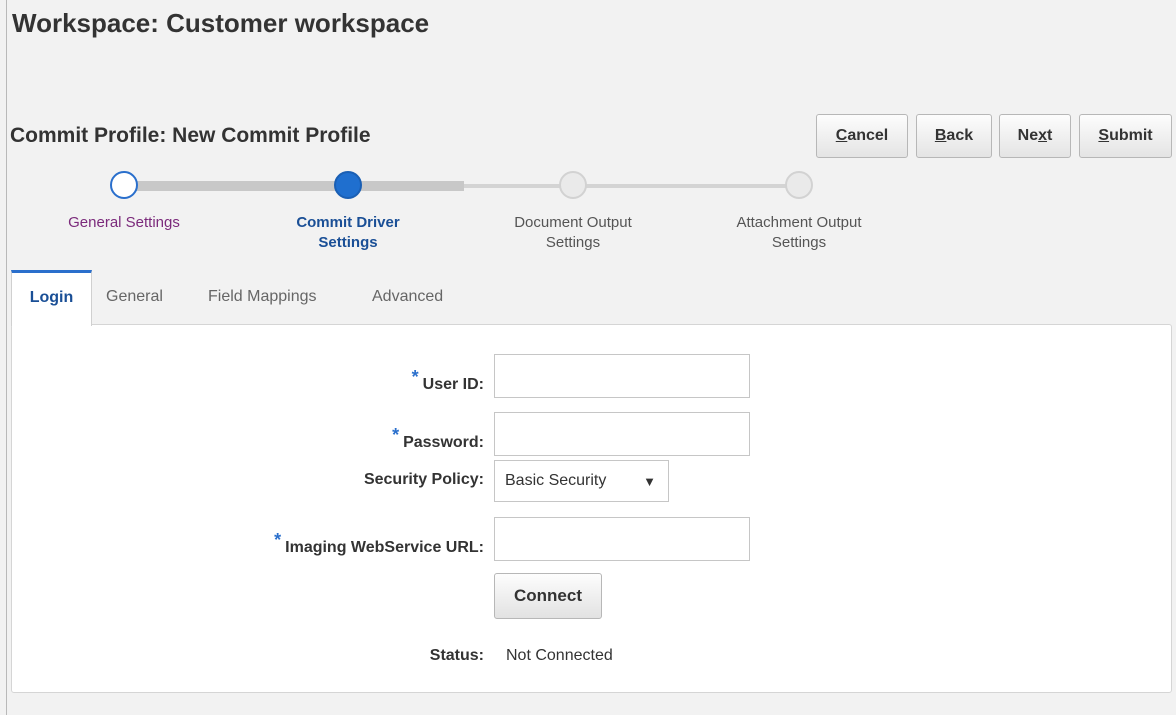 The width and height of the screenshot is (1176, 715). What do you see at coordinates (1131, 135) in the screenshot?
I see `submit-label: ubmit` at bounding box center [1131, 135].